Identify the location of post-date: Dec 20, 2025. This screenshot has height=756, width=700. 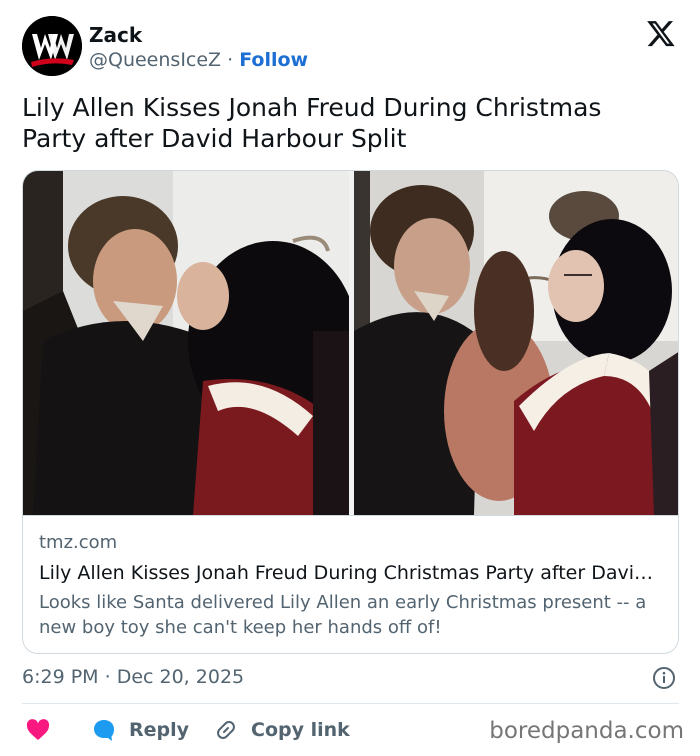
(180, 677).